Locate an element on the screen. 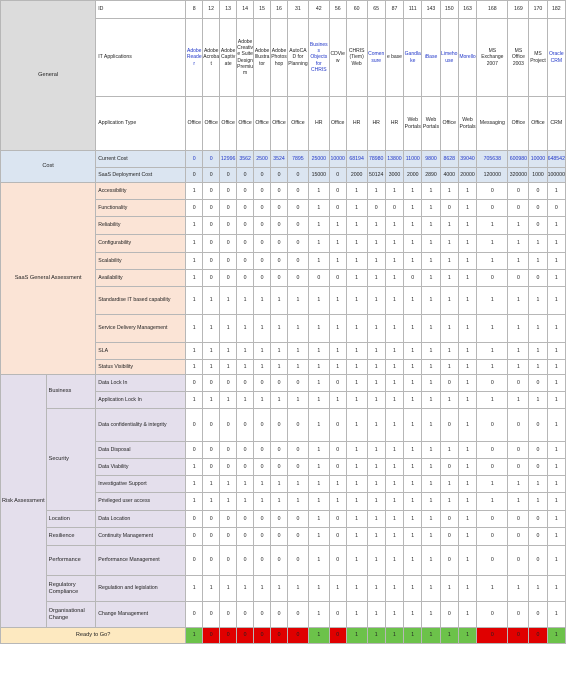  id-cell: 31 is located at coordinates (297, 9).